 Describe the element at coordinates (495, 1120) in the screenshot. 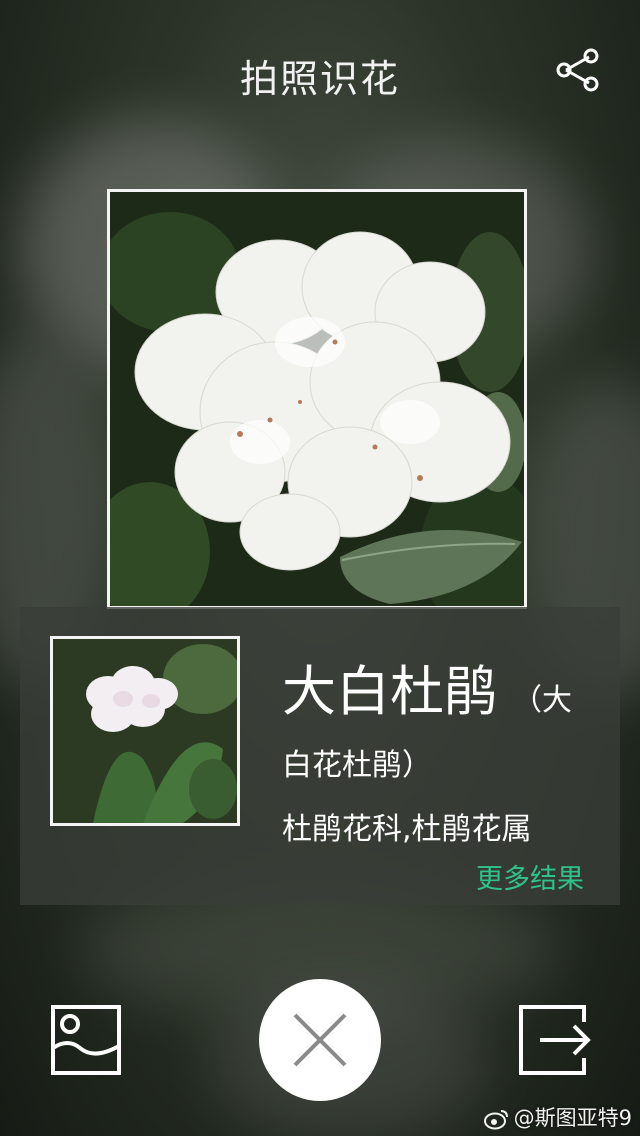

I see `weibo-icon` at that location.